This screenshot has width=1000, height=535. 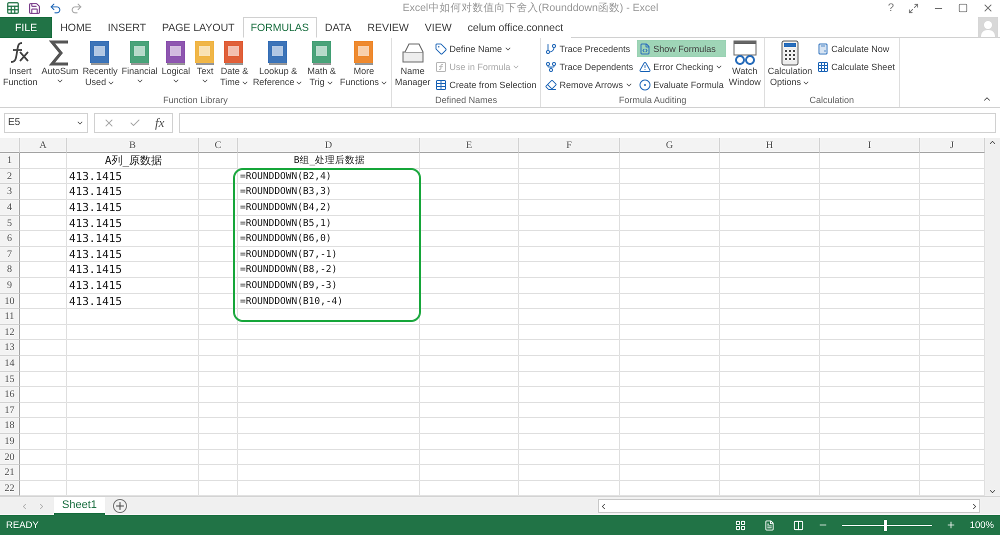 I want to click on row-header: 11, so click(x=10, y=317).